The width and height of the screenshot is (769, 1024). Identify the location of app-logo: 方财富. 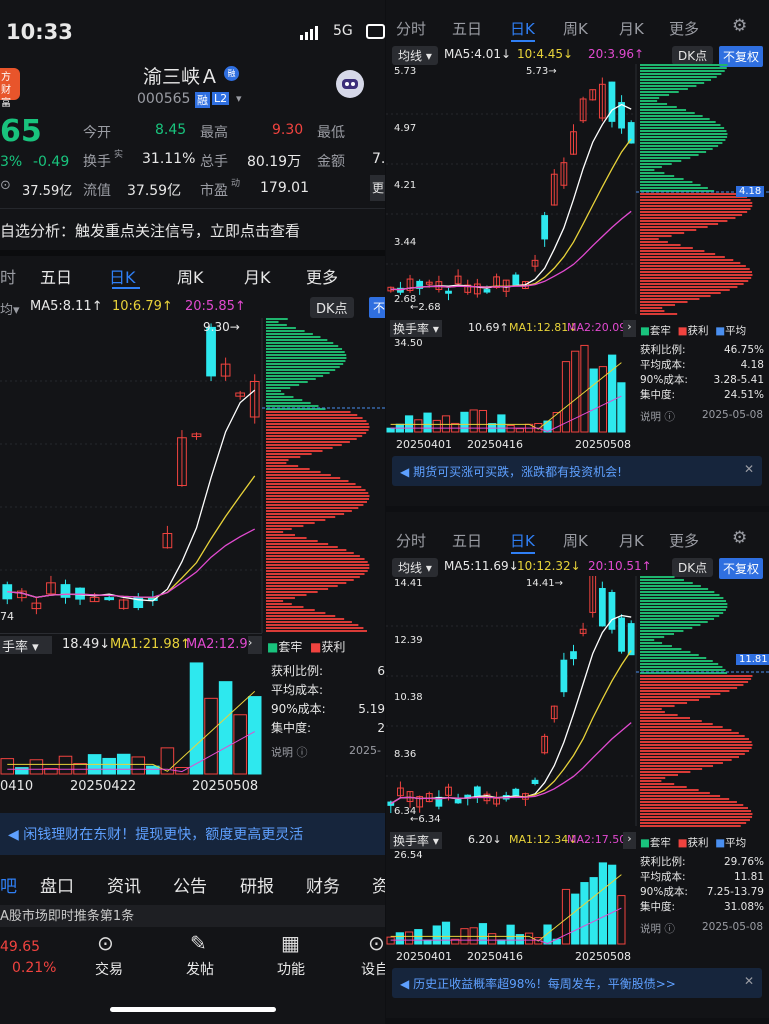
(10, 88).